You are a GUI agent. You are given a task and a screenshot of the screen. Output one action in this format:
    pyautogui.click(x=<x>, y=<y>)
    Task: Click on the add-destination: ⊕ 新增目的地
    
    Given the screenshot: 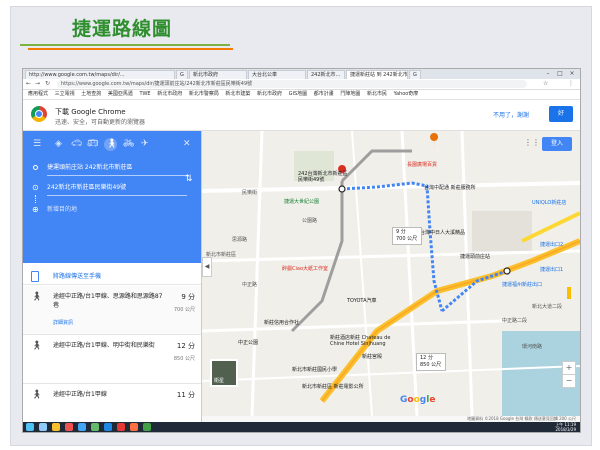 What is the action you would take?
    pyautogui.click(x=114, y=210)
    